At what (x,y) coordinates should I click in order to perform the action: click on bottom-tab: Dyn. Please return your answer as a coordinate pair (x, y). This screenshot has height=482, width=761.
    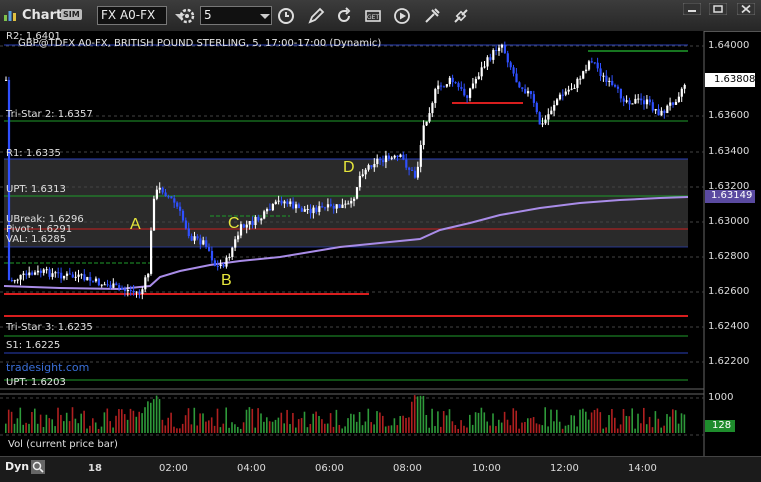
    Looking at the image, I should click on (17, 466).